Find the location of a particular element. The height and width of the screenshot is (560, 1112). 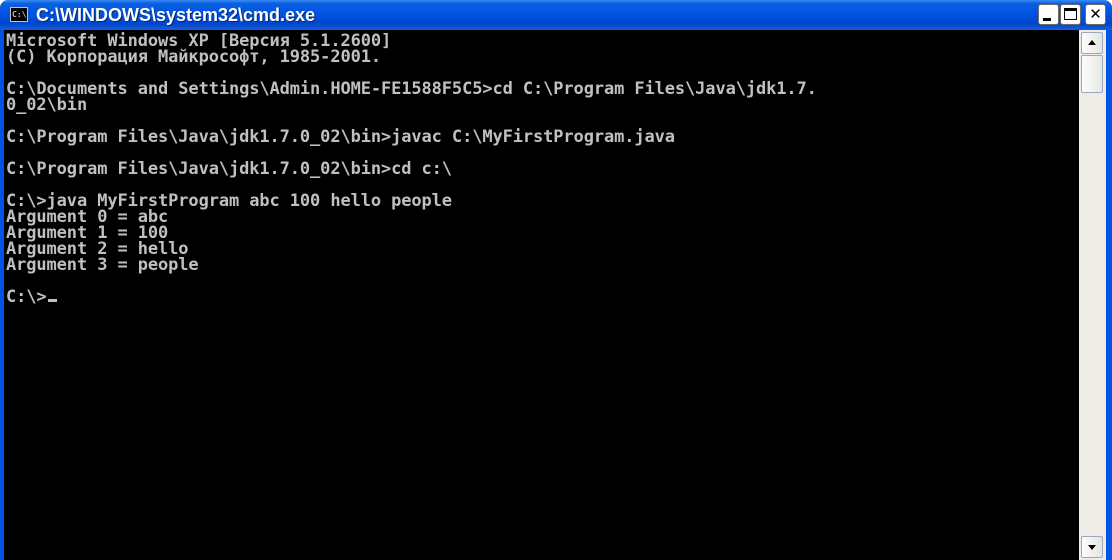

console-line: (С) Корпорация Майкрософт, 1985-2001. is located at coordinates (193, 57).